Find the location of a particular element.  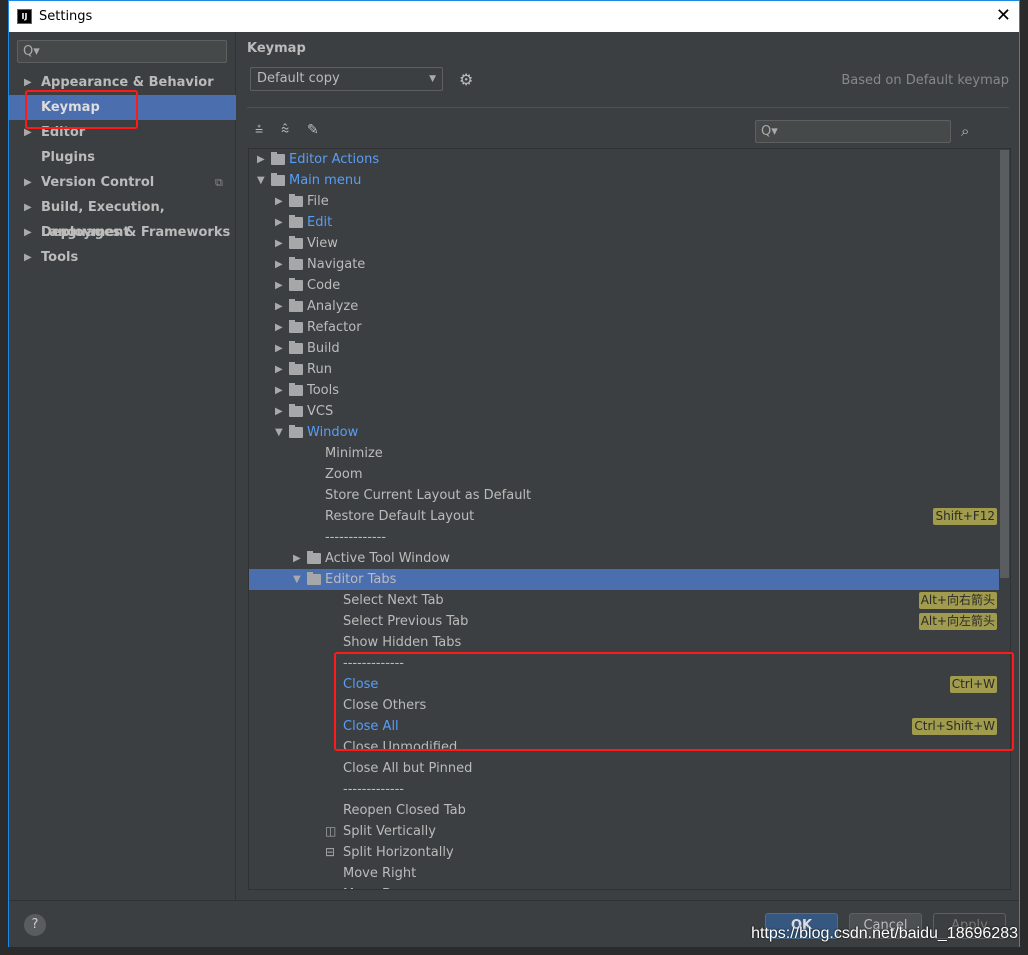

tree-row: ◫ Split Vertically is located at coordinates (624, 831).